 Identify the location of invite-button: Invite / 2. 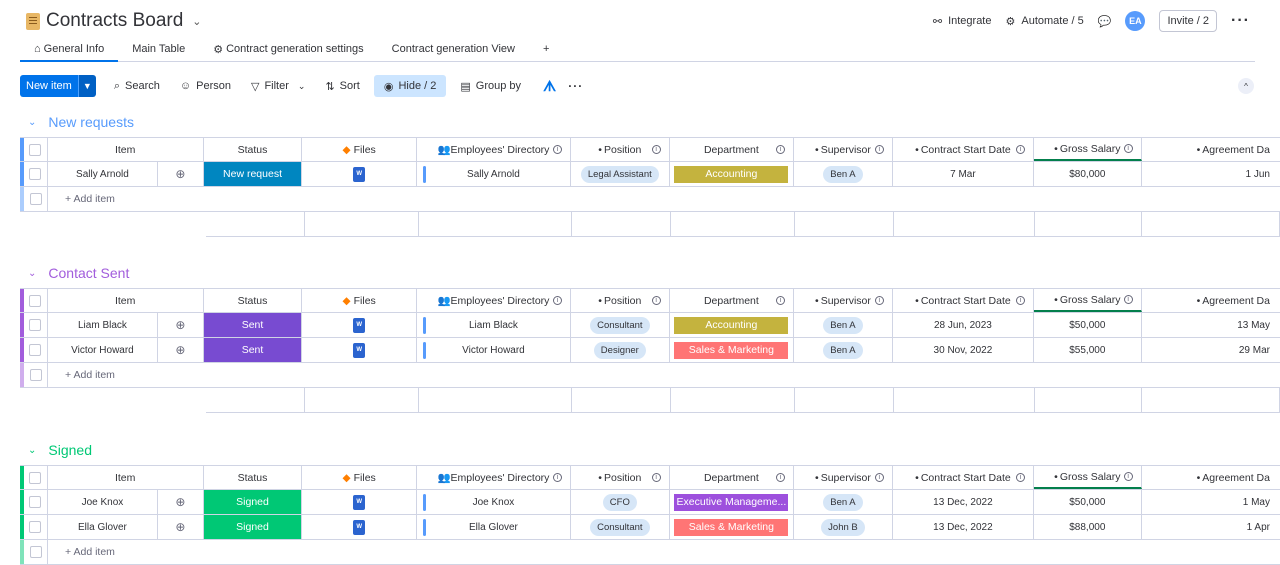
(1188, 21).